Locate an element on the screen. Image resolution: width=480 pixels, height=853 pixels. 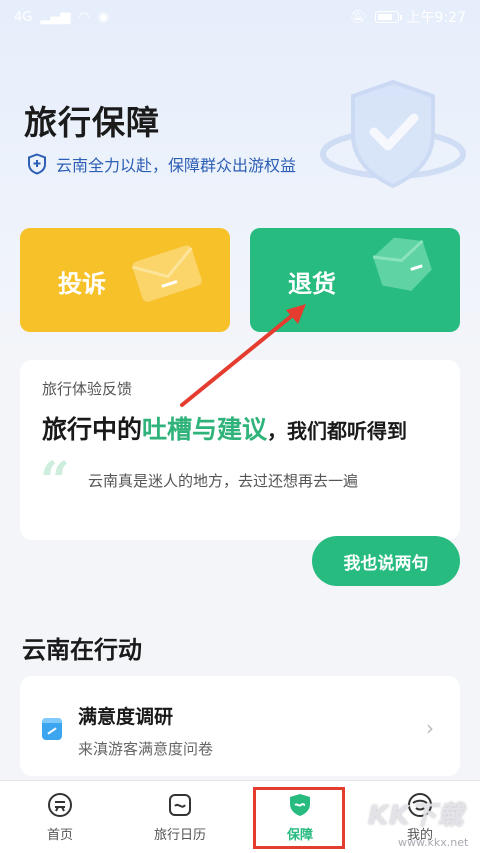
signal-icon: ▂▄▆ is located at coordinates (55, 17).